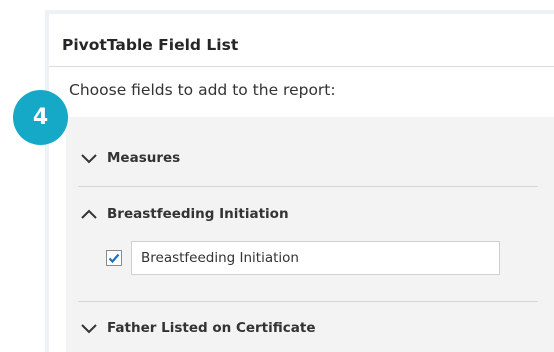 The height and width of the screenshot is (352, 554). What do you see at coordinates (144, 158) in the screenshot?
I see `section-label-measures: Measures` at bounding box center [144, 158].